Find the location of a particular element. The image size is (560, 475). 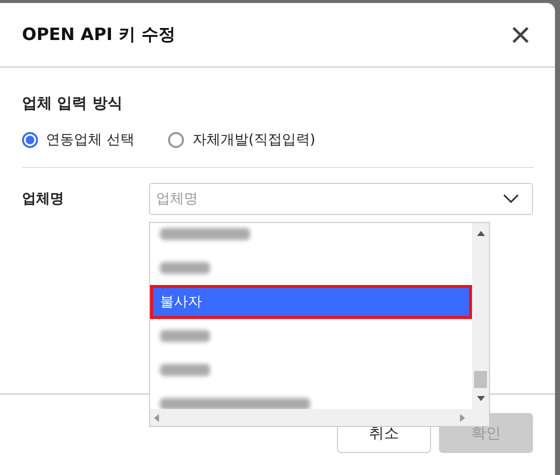

dialog-title: OPEN API 키 수정 is located at coordinates (99, 35).